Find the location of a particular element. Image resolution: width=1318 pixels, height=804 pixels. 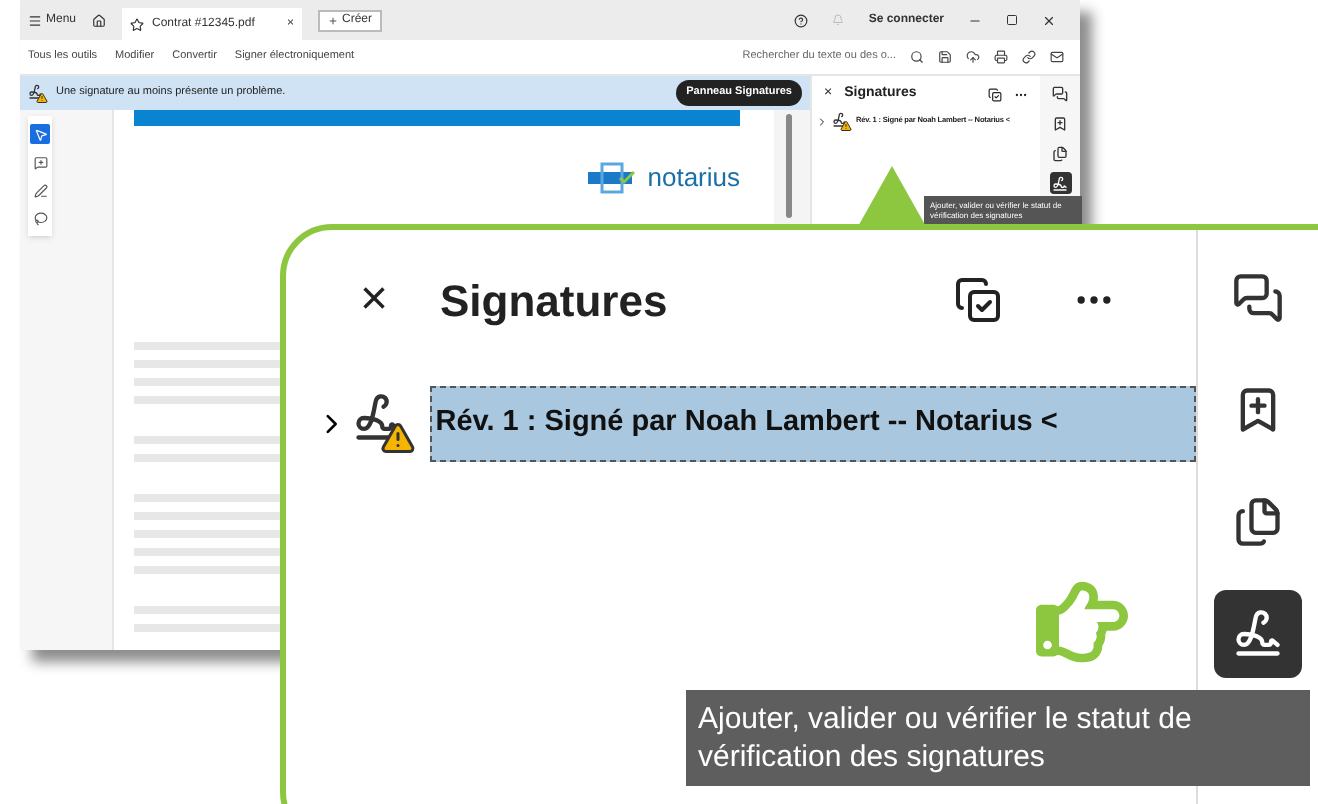

printer-icon is located at coordinates (1001, 57).